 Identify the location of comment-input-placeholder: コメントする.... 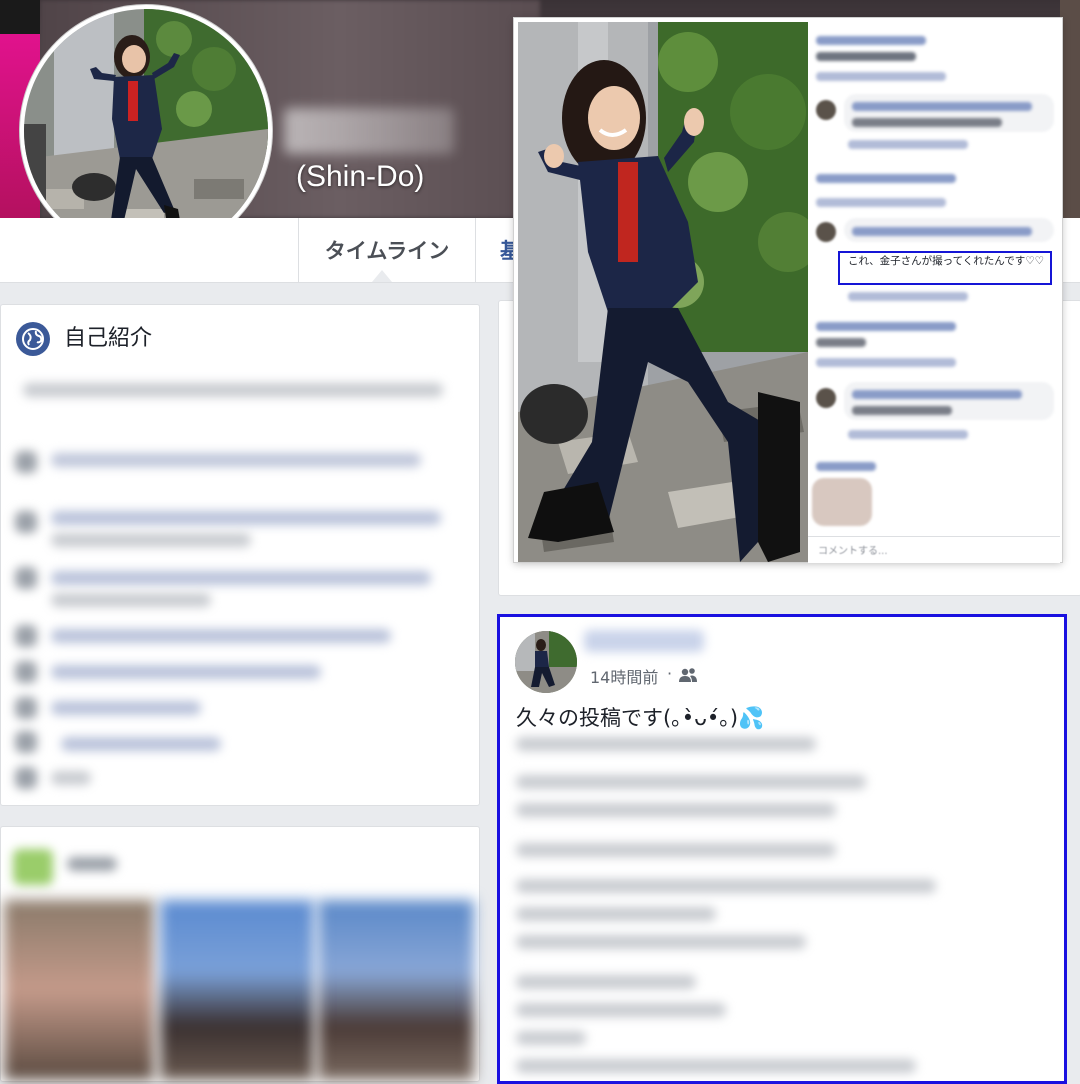
(853, 551).